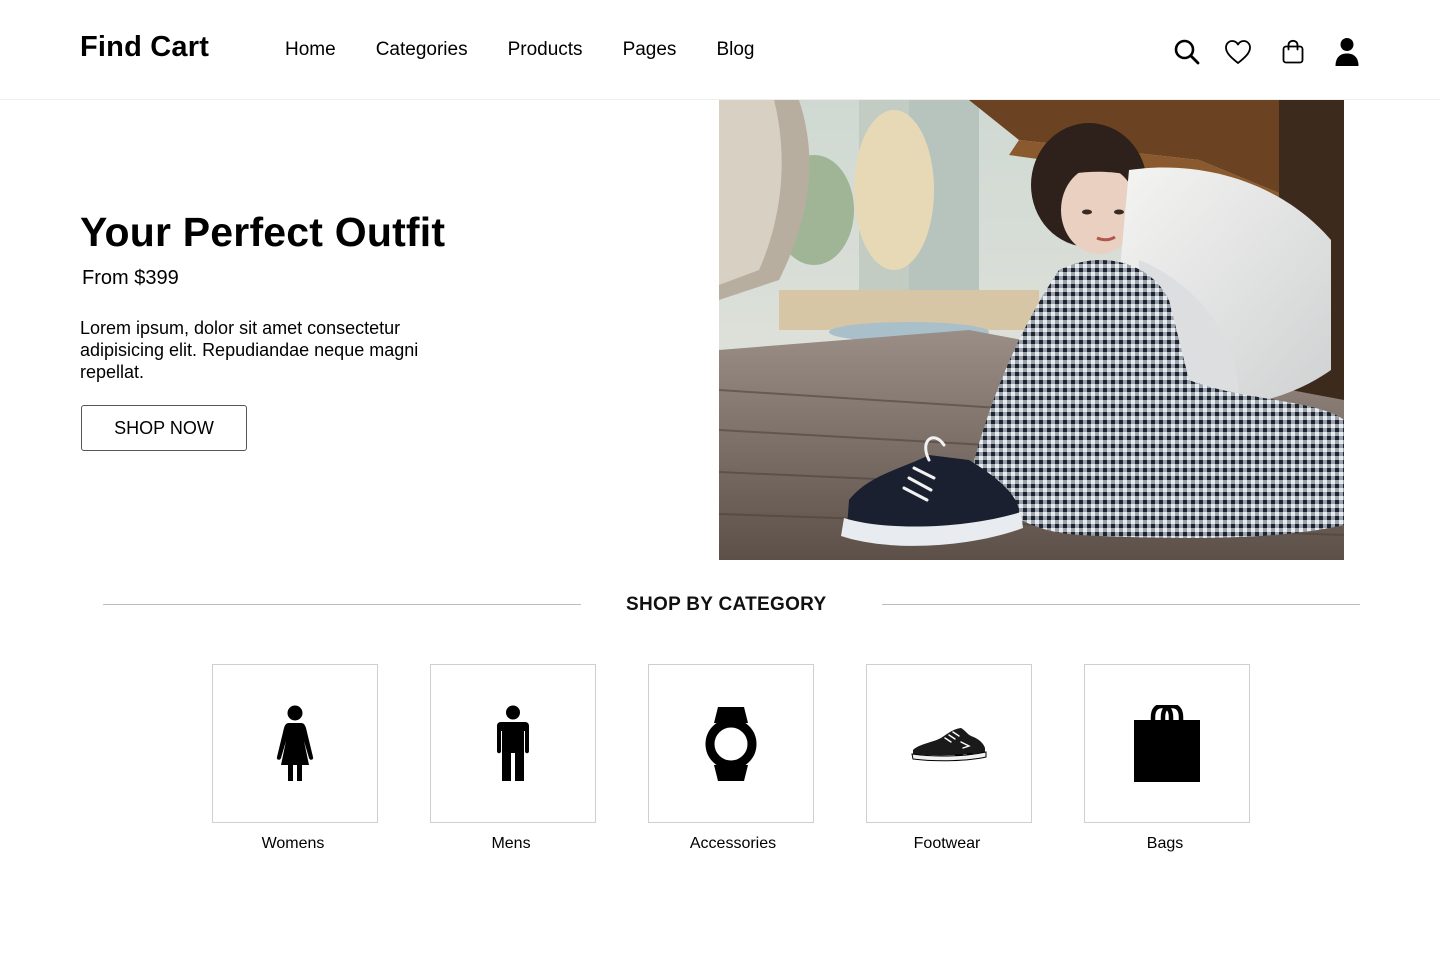 Image resolution: width=1440 pixels, height=955 pixels. Describe the element at coordinates (310, 50) in the screenshot. I see `nav-home: Home` at that location.